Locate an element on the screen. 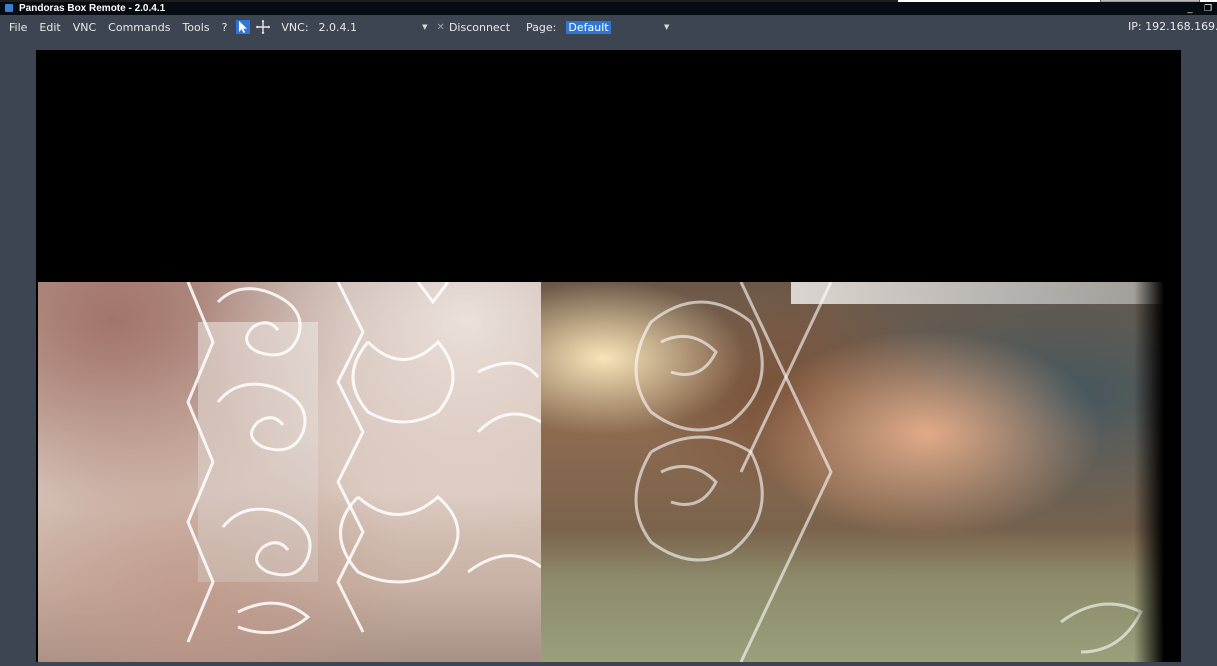 The image size is (1217, 666). vnc-version-value: 2.0.4.1 is located at coordinates (338, 27).